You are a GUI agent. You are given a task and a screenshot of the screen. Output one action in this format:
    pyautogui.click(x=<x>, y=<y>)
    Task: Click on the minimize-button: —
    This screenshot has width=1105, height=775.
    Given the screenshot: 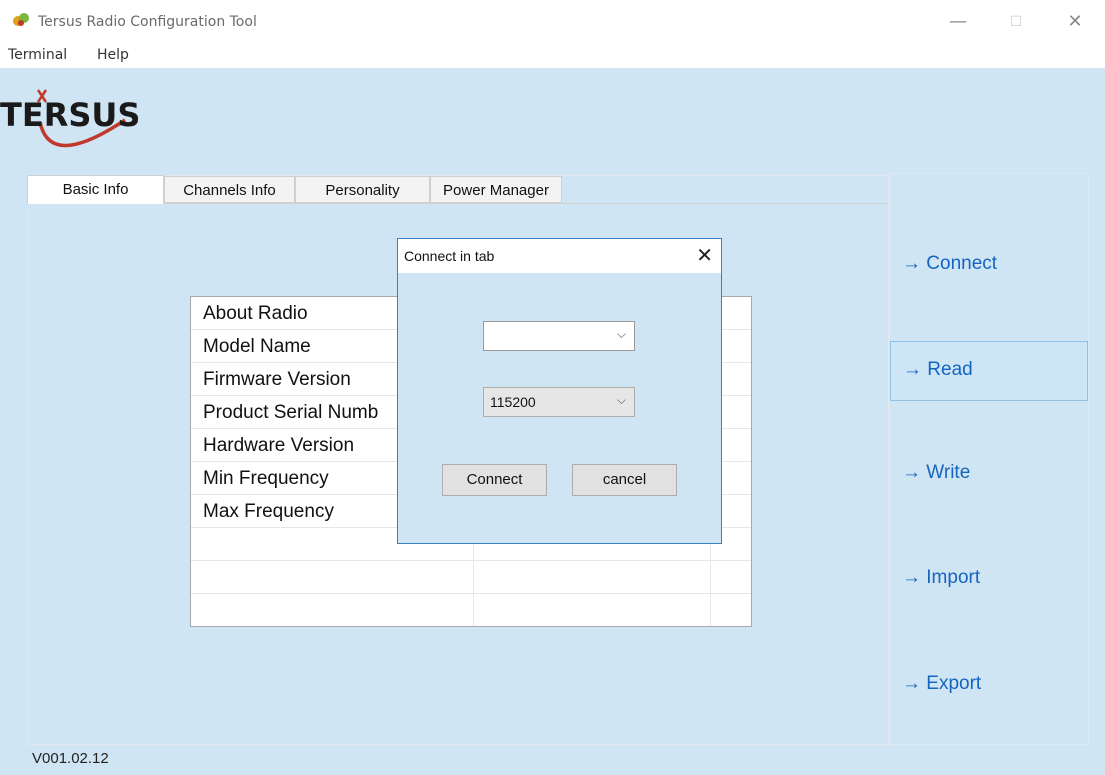 What is the action you would take?
    pyautogui.click(x=958, y=22)
    